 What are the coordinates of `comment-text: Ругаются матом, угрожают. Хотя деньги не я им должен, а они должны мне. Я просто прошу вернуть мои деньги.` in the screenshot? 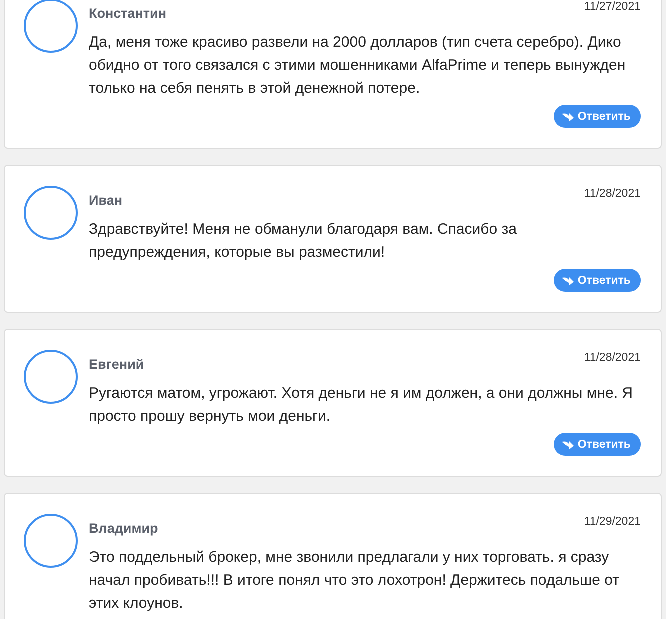 It's located at (361, 405).